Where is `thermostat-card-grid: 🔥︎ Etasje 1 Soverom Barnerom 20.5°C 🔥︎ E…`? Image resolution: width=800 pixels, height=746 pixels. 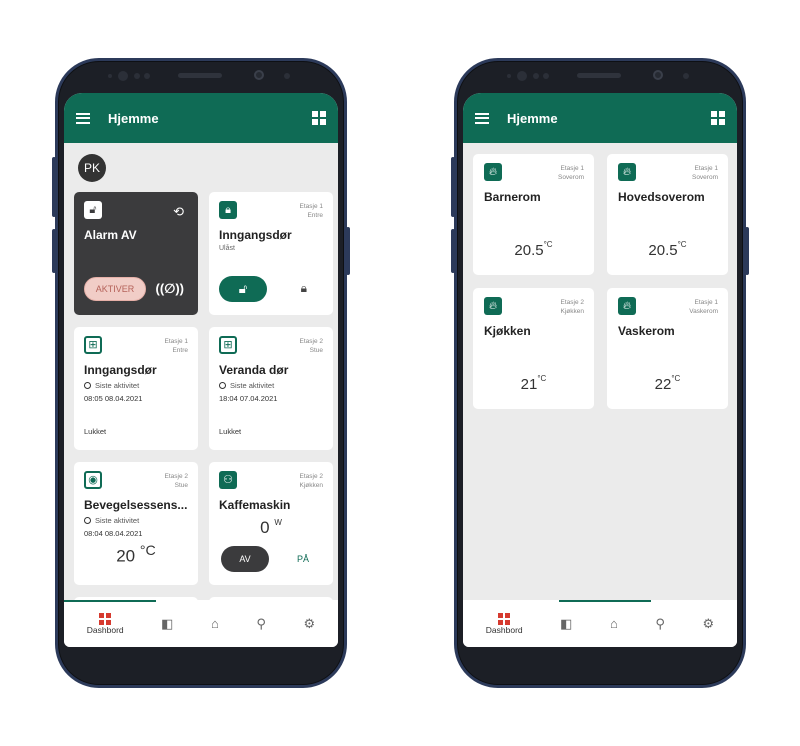 thermostat-card-grid: 🔥︎ Etasje 1 Soverom Barnerom 20.5°C 🔥︎ E… is located at coordinates (600, 280).